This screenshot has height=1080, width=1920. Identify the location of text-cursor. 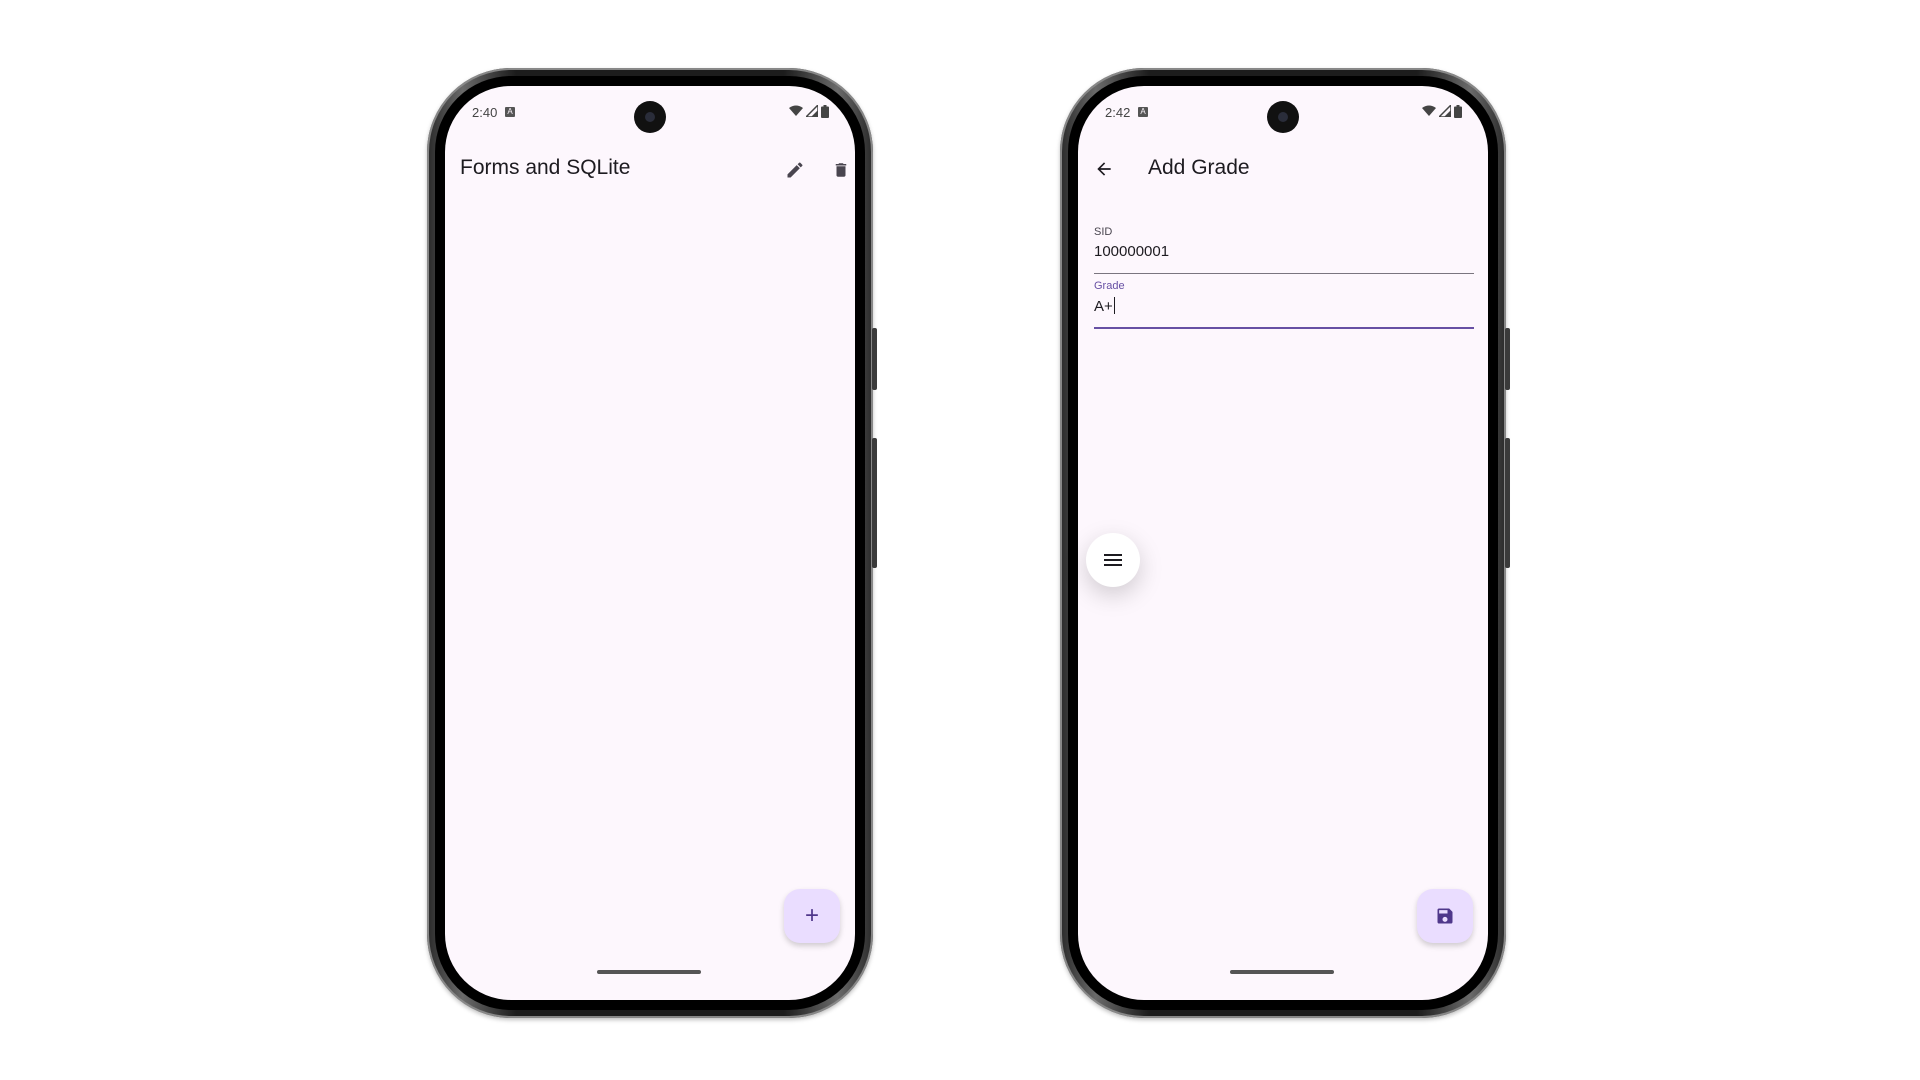
(1114, 305).